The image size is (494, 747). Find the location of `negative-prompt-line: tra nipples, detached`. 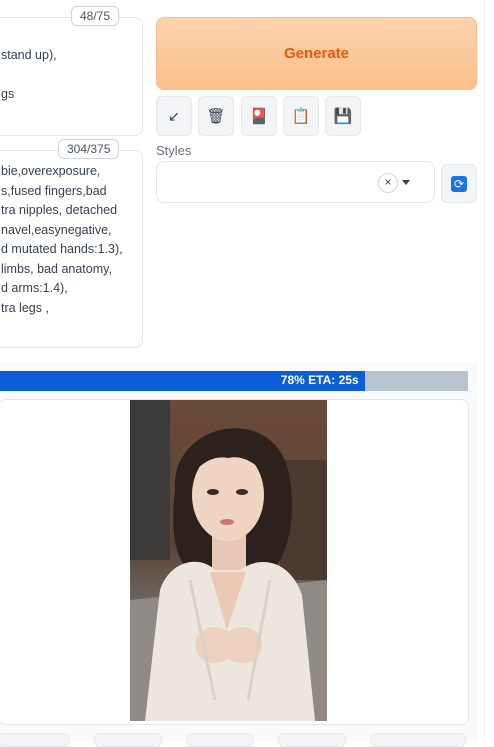

negative-prompt-line: tra nipples, detached is located at coordinates (59, 210).